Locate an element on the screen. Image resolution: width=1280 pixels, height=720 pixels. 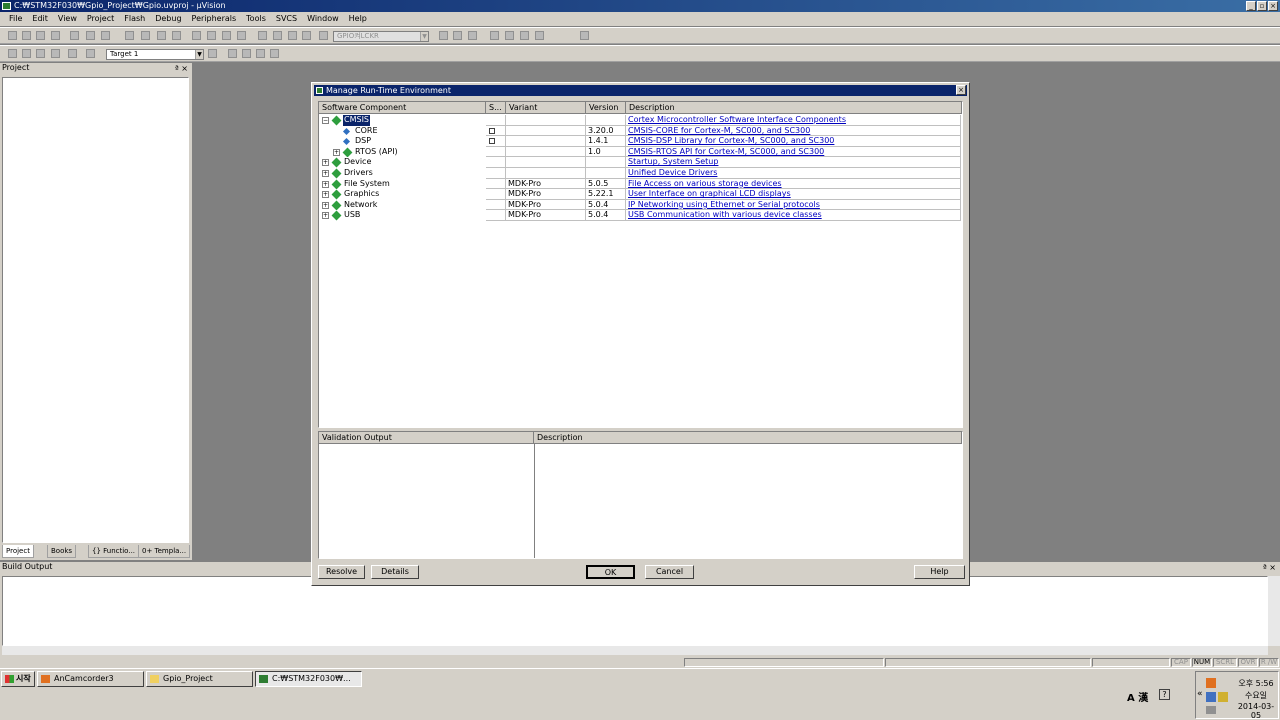
component-row: + Device Startup, System Setup is located at coordinates (640, 162).